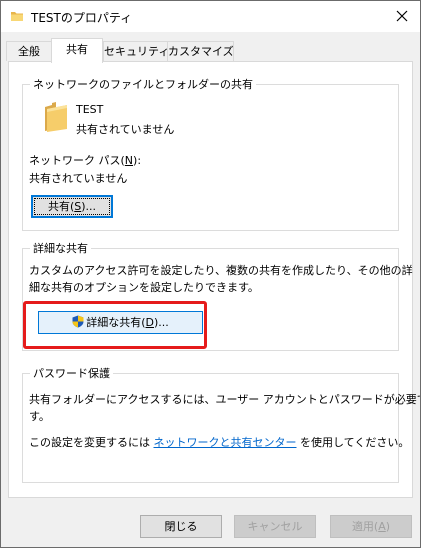 The height and width of the screenshot is (548, 421). Describe the element at coordinates (77, 50) in the screenshot. I see `tab-sharing: 共有` at that location.